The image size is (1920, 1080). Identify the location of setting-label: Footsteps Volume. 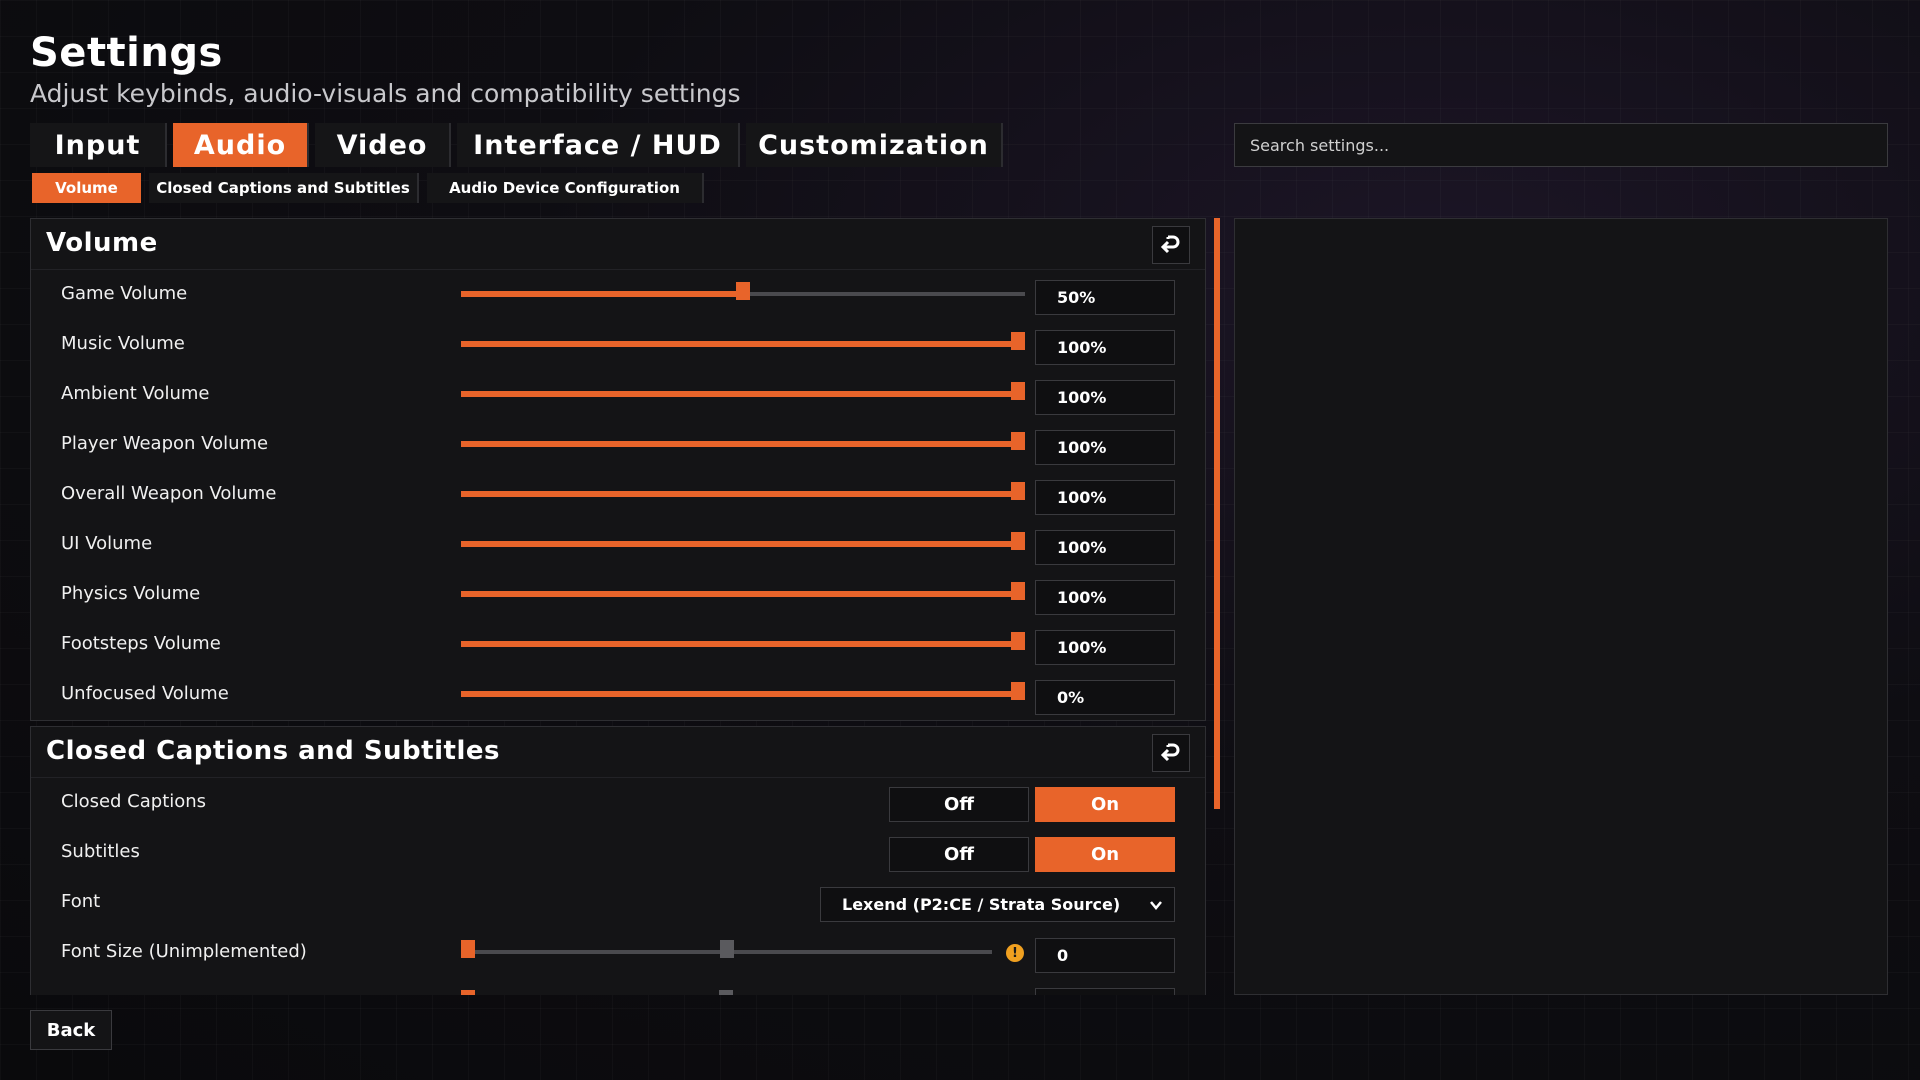
(141, 643).